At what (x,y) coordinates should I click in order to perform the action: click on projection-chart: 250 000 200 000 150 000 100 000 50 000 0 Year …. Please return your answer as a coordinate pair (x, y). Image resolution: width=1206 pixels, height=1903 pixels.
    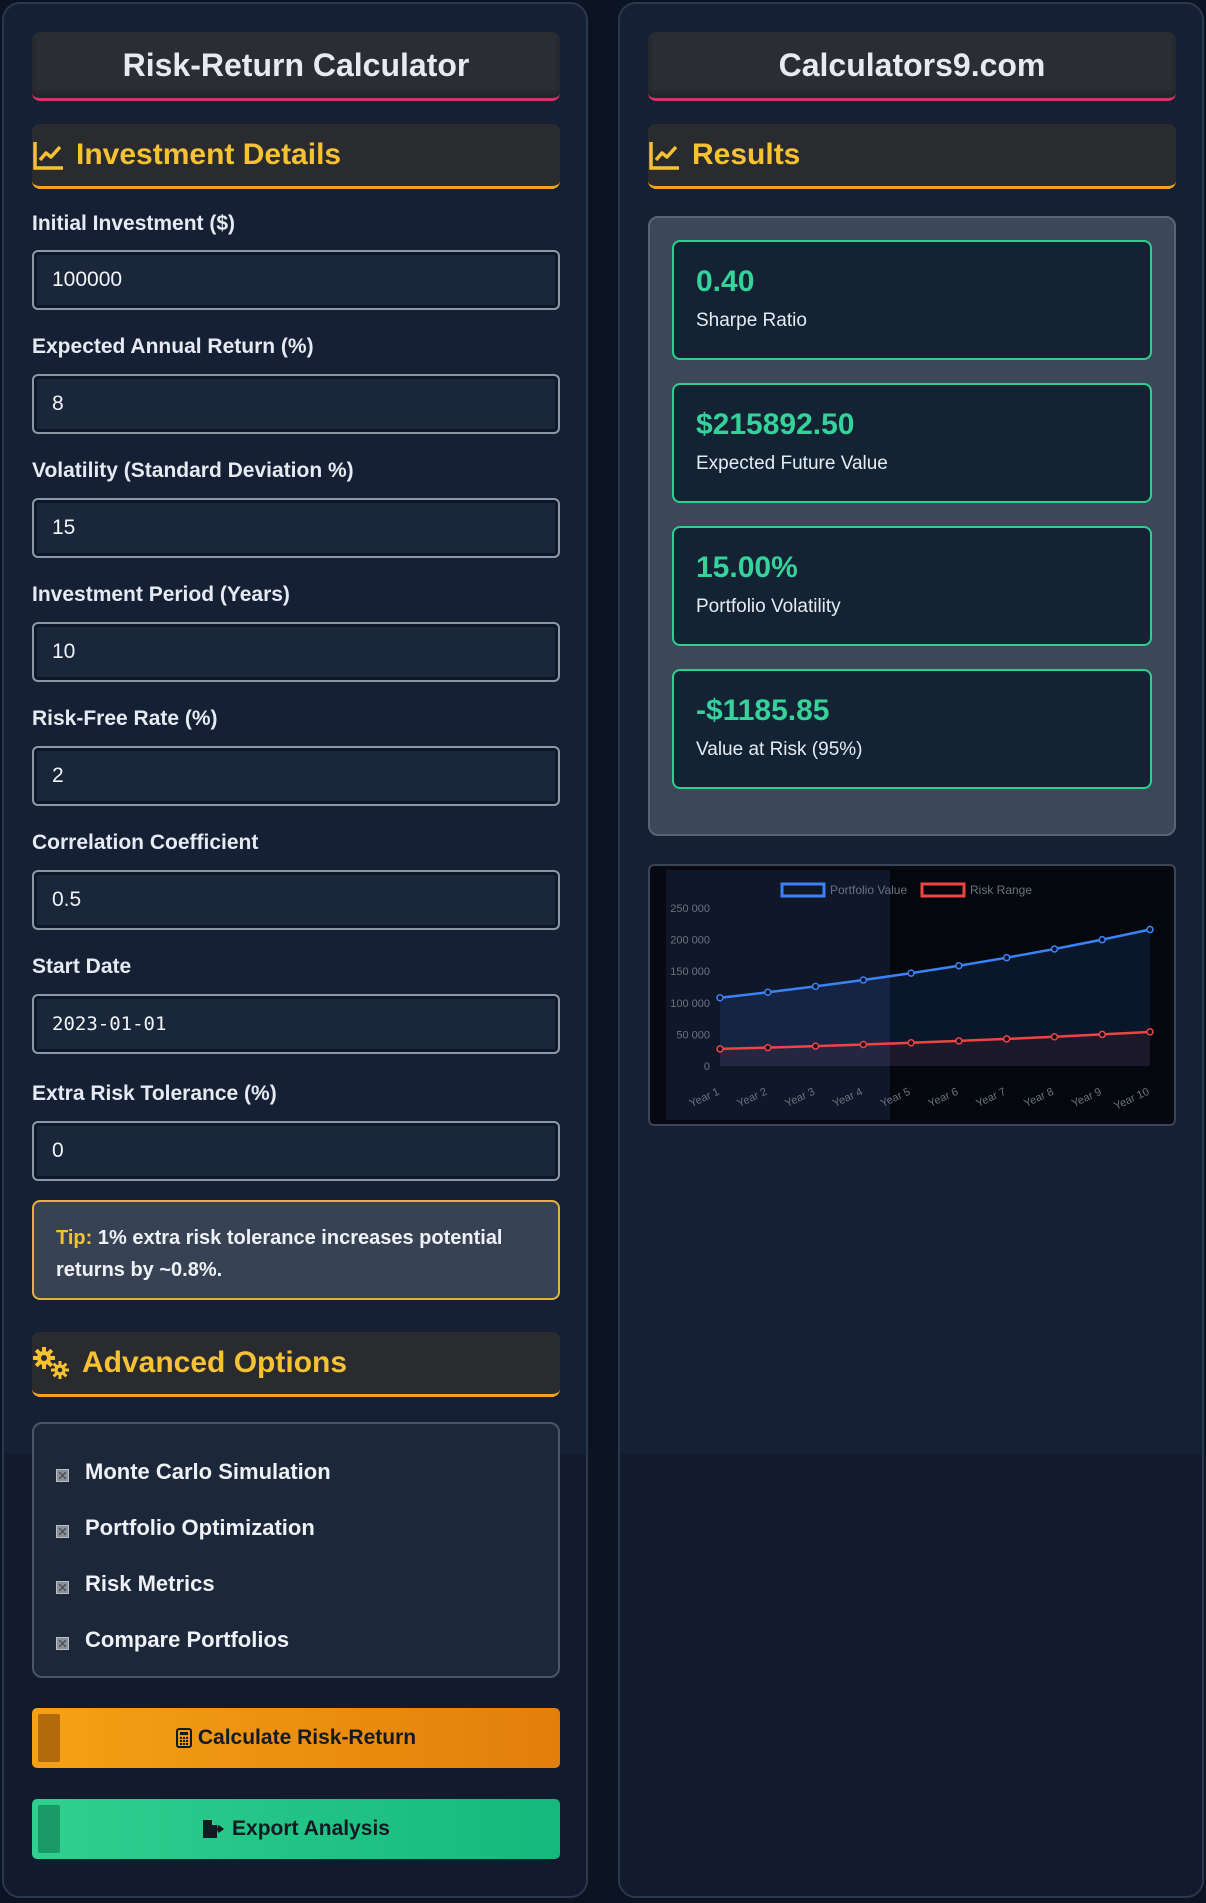
    Looking at the image, I should click on (912, 995).